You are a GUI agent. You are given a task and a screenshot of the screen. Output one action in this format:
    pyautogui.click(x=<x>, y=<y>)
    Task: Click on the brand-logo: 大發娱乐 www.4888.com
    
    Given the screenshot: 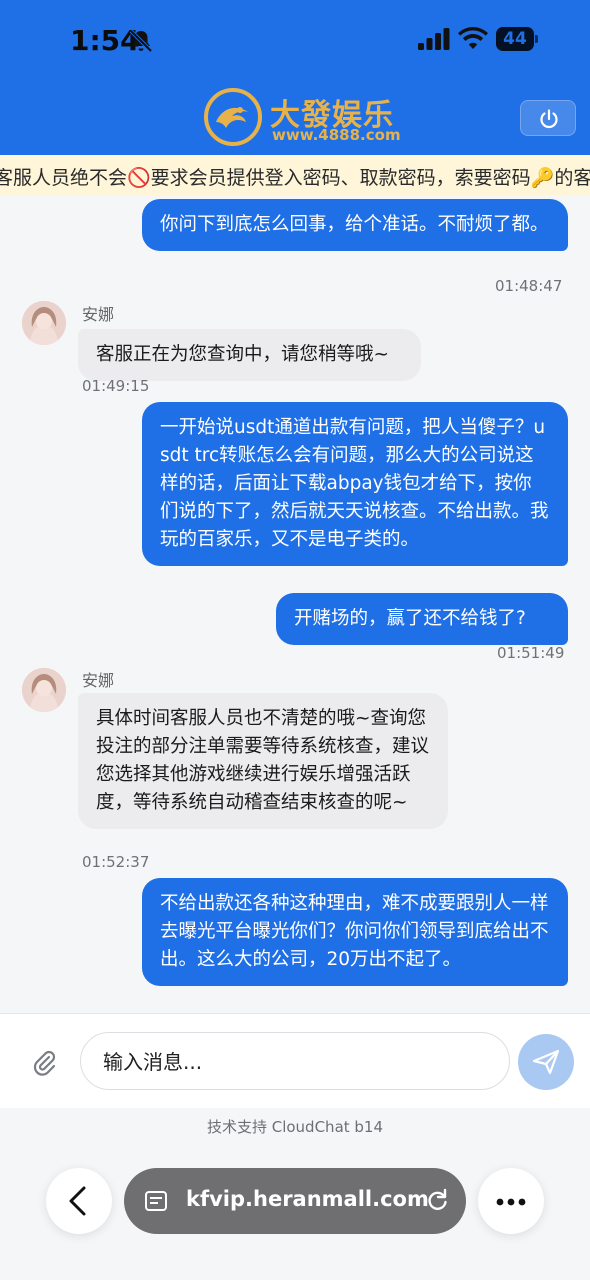 What is the action you would take?
    pyautogui.click(x=302, y=117)
    